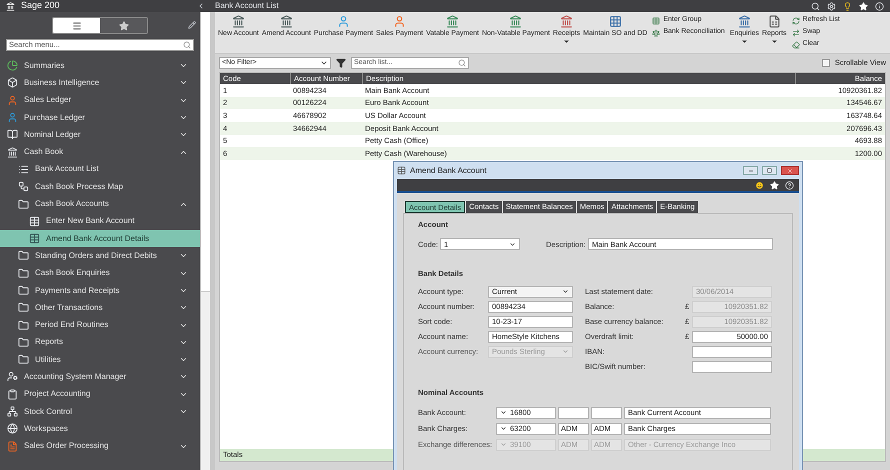  Describe the element at coordinates (100, 273) in the screenshot. I see `sidebar-item: Cash Book Enquiries` at that location.